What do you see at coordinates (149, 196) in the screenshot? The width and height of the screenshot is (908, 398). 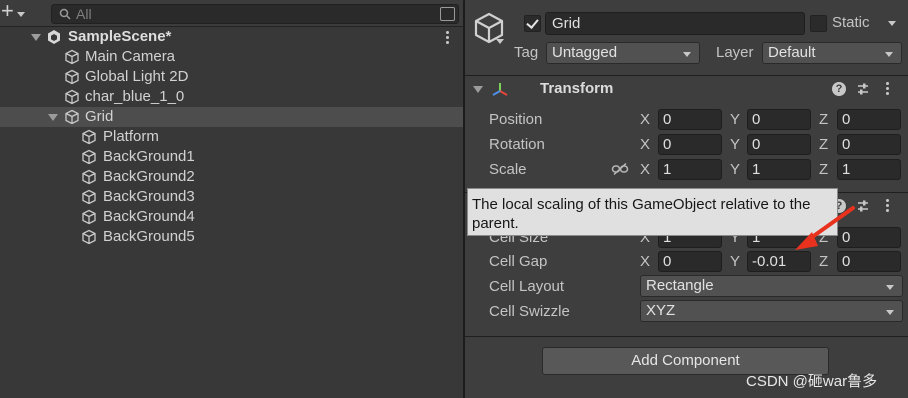 I see `hierarchy-item-label: BackGround3` at bounding box center [149, 196].